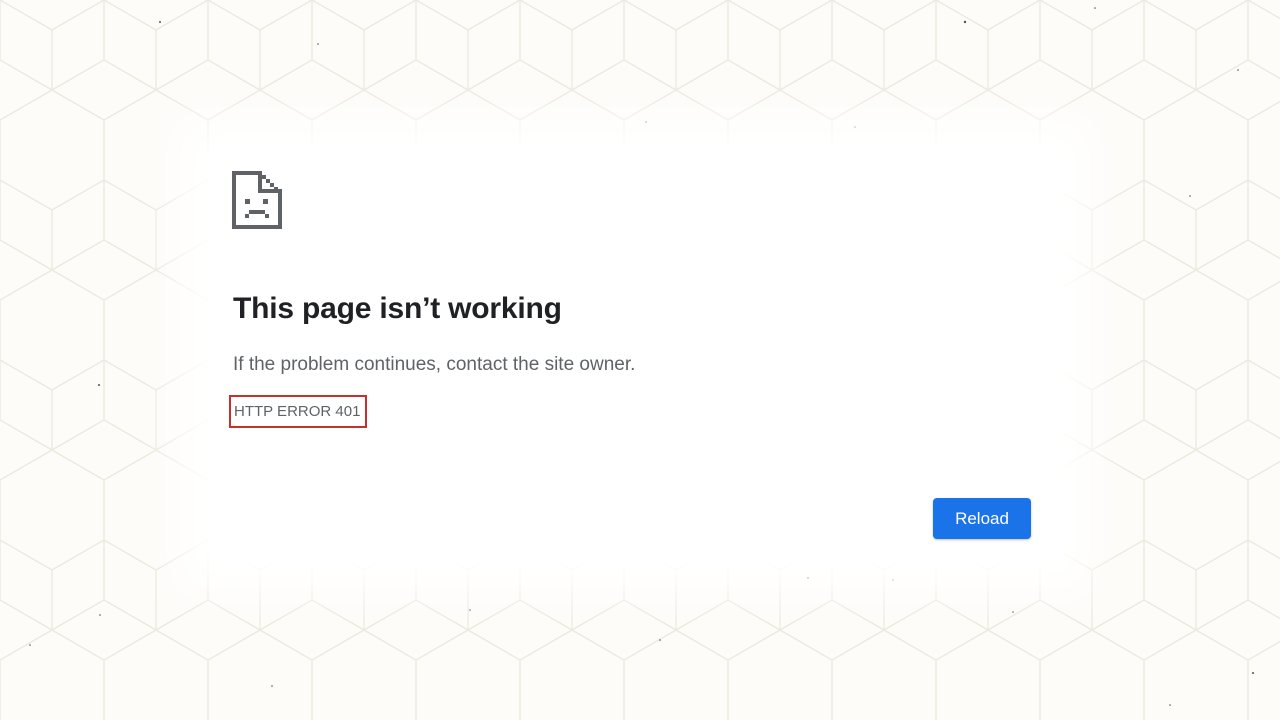 Image resolution: width=1280 pixels, height=720 pixels. I want to click on page-title: This page isn’t working, so click(397, 308).